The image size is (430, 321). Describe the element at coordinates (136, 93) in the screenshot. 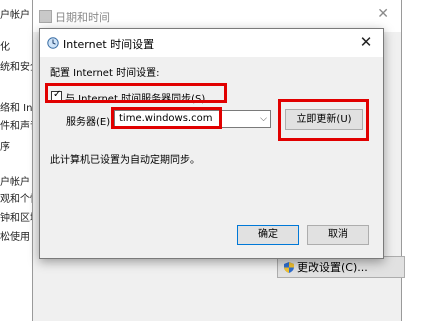

I see `highlight-box-checkbox` at that location.